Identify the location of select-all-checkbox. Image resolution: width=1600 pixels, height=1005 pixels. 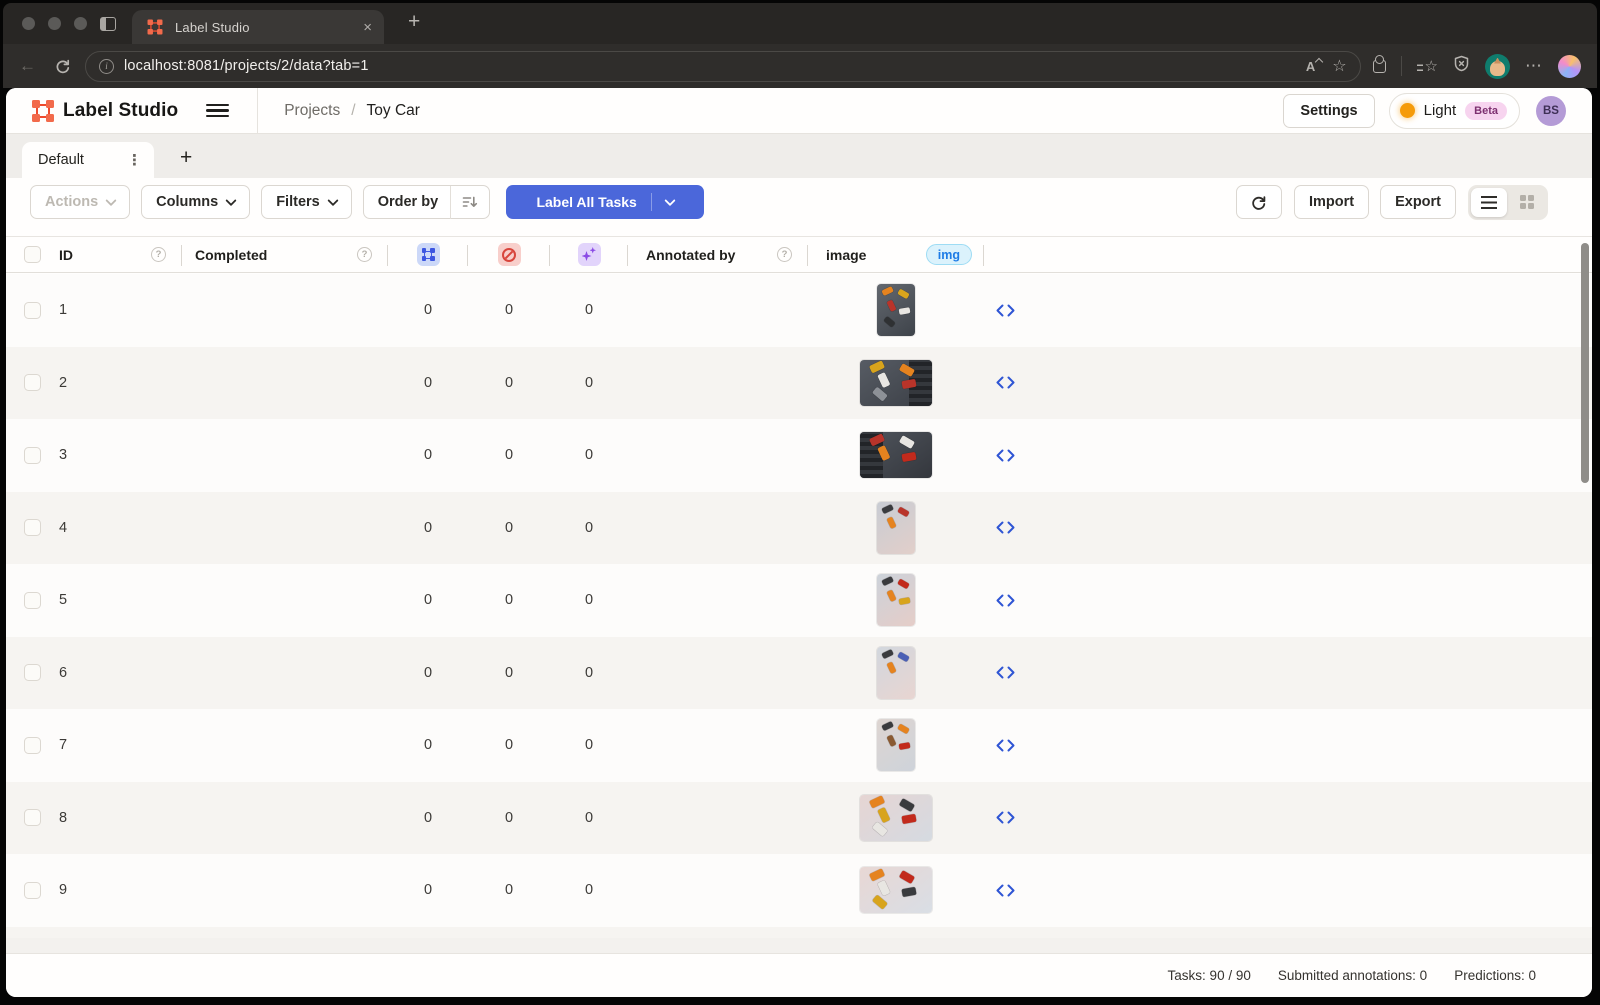
(32, 254).